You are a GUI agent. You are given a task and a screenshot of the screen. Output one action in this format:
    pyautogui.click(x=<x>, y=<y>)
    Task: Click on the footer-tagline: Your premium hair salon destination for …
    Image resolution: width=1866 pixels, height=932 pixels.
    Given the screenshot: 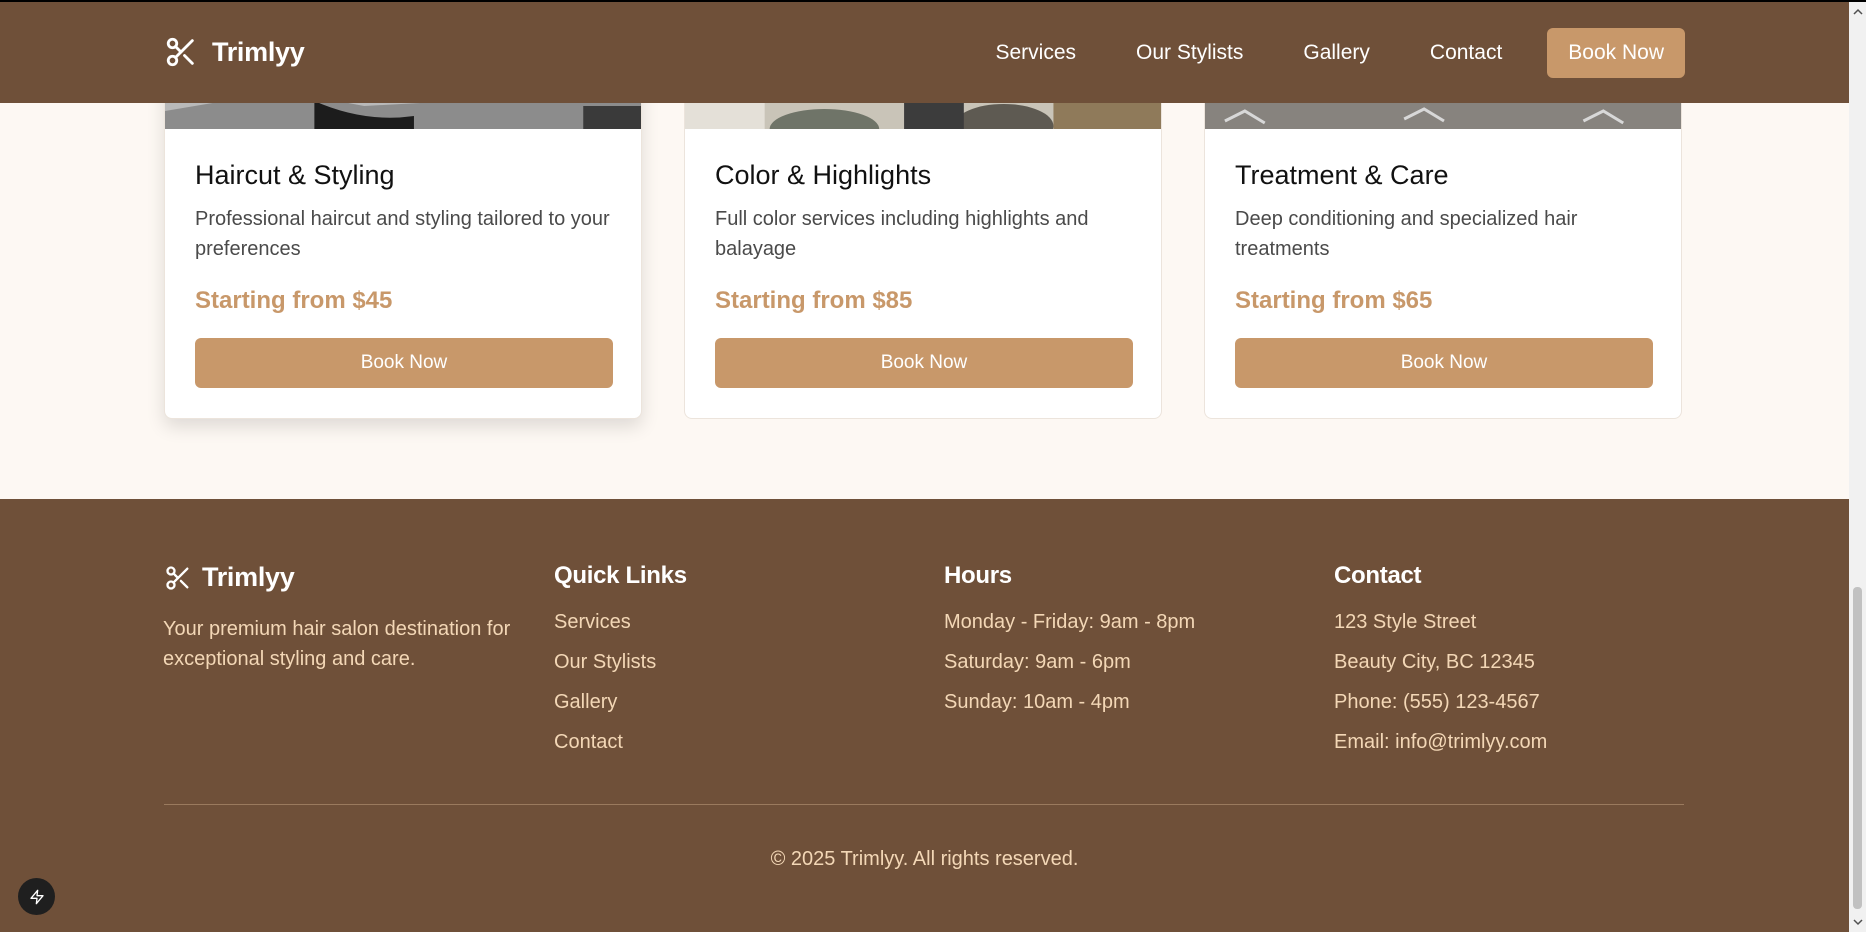 What is the action you would take?
    pyautogui.click(x=337, y=644)
    